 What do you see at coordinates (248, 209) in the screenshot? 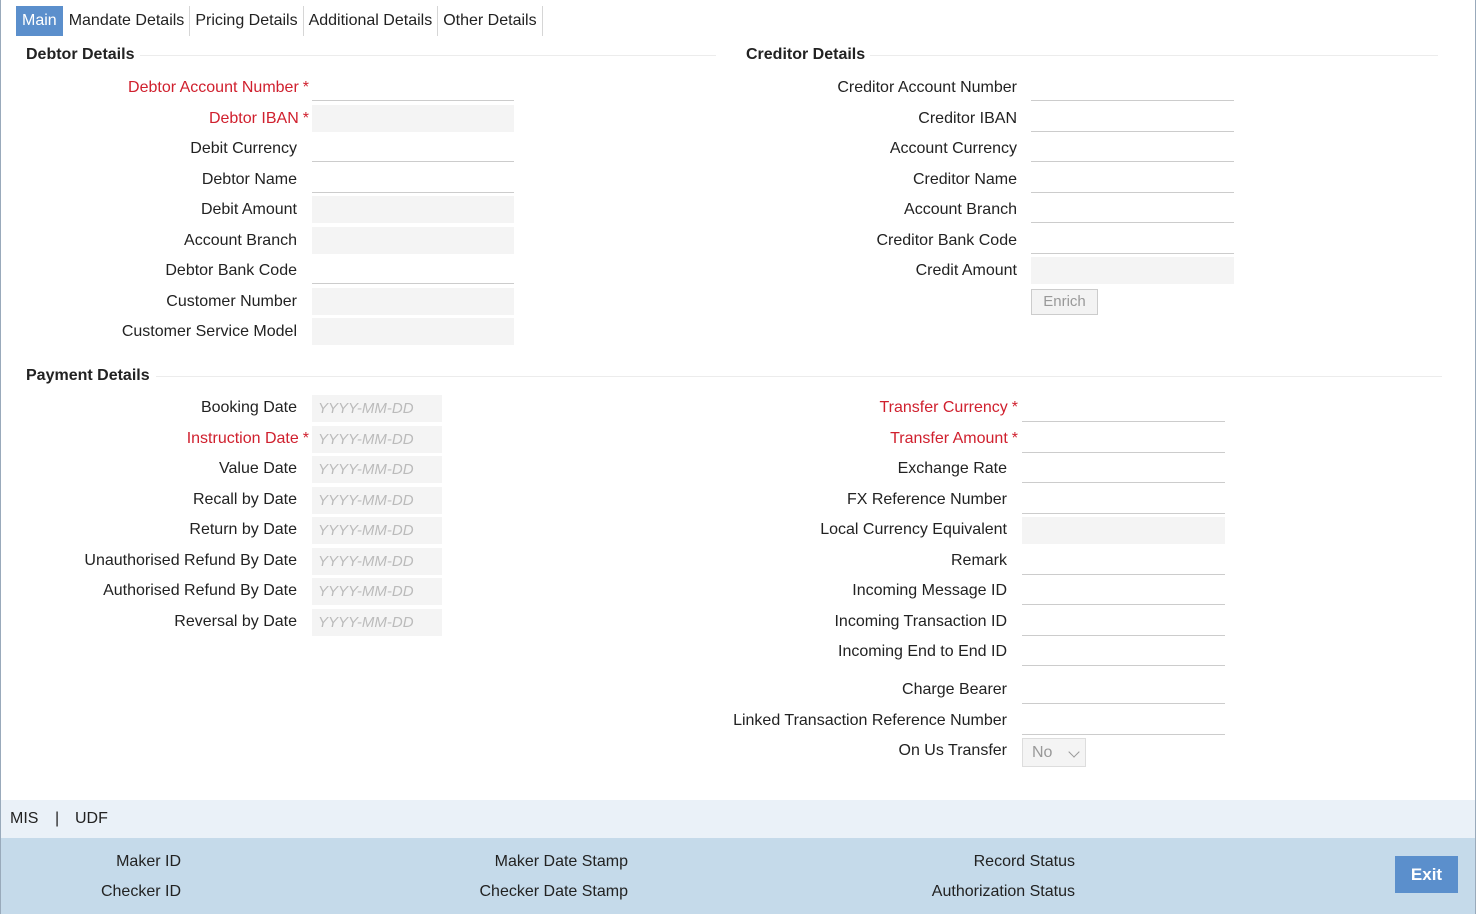
I see `debit-amount-label: Debit Amount` at bounding box center [248, 209].